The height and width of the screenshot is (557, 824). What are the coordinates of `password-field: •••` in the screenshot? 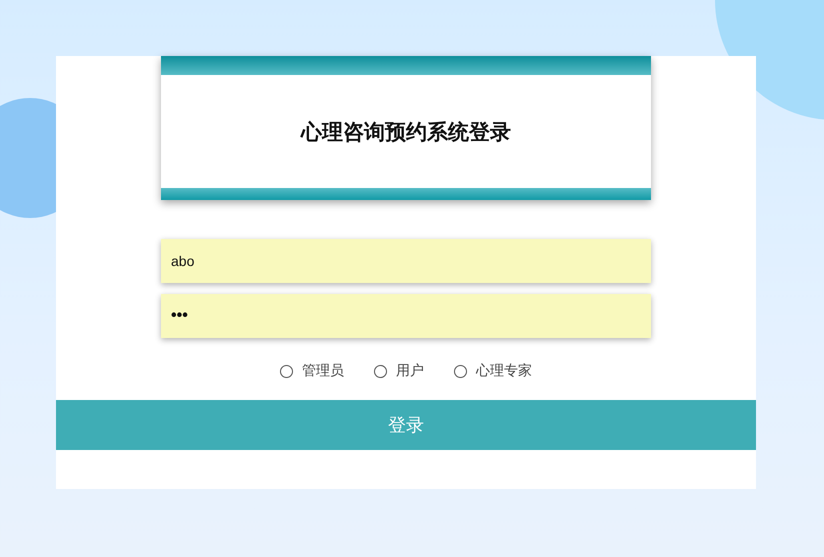 It's located at (406, 316).